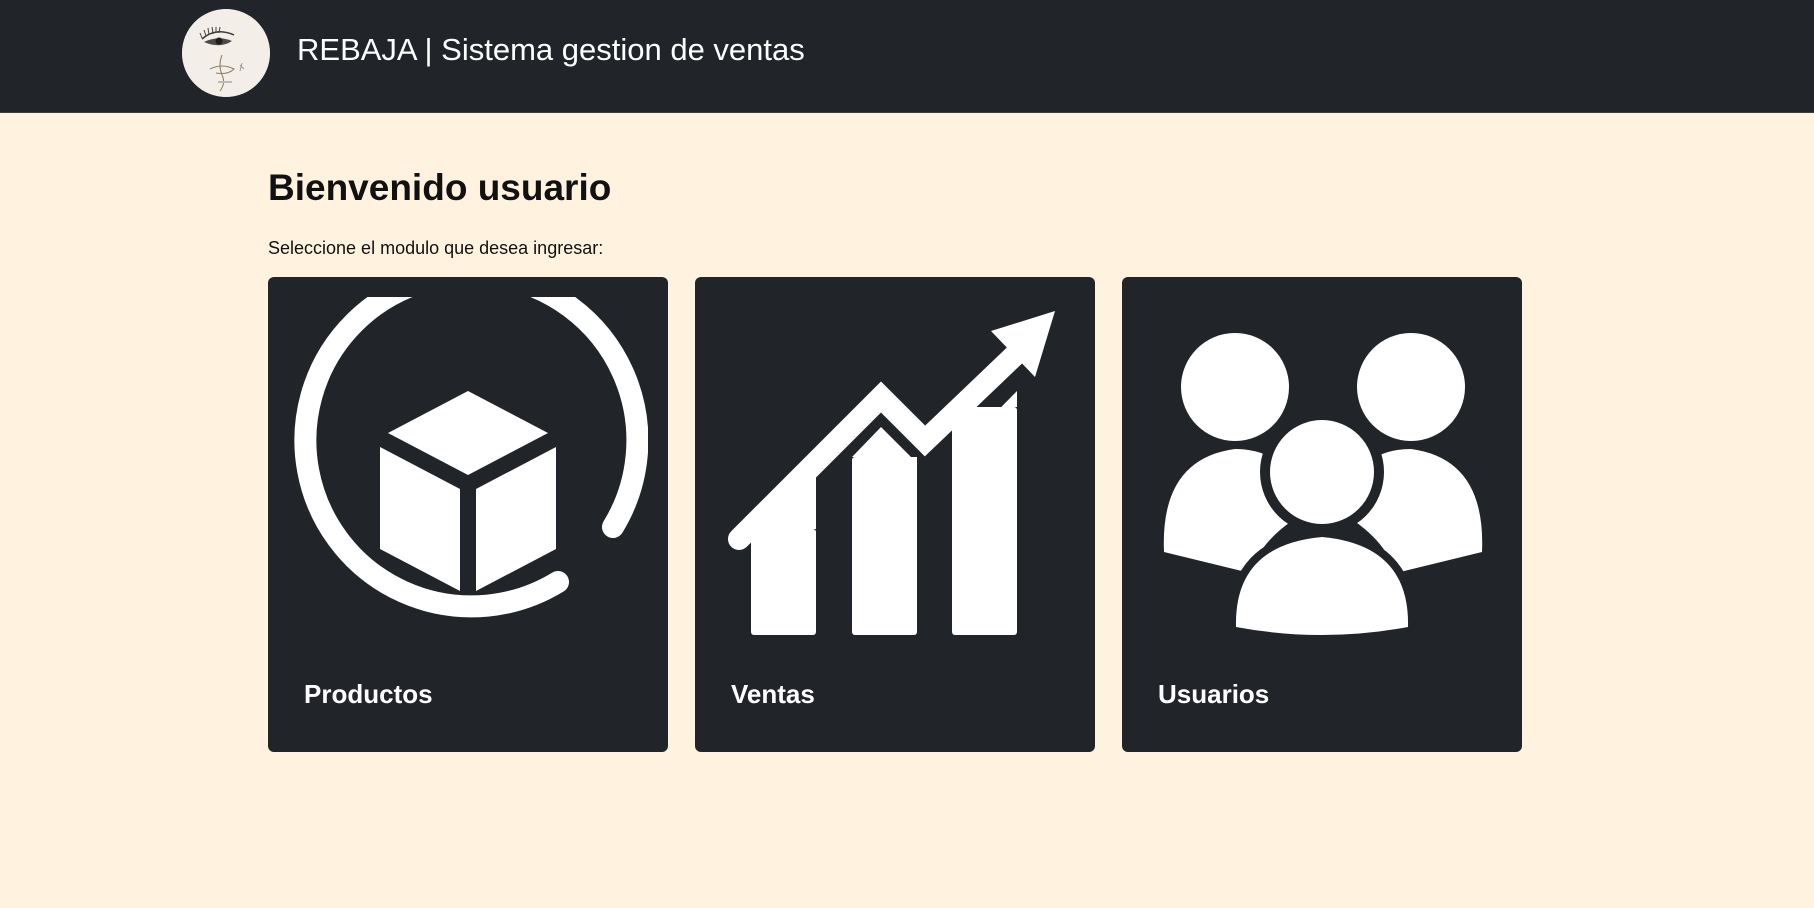 This screenshot has height=908, width=1814. What do you see at coordinates (551, 50) in the screenshot?
I see `brand-title: REBAJA | Sistema gestion de ventas` at bounding box center [551, 50].